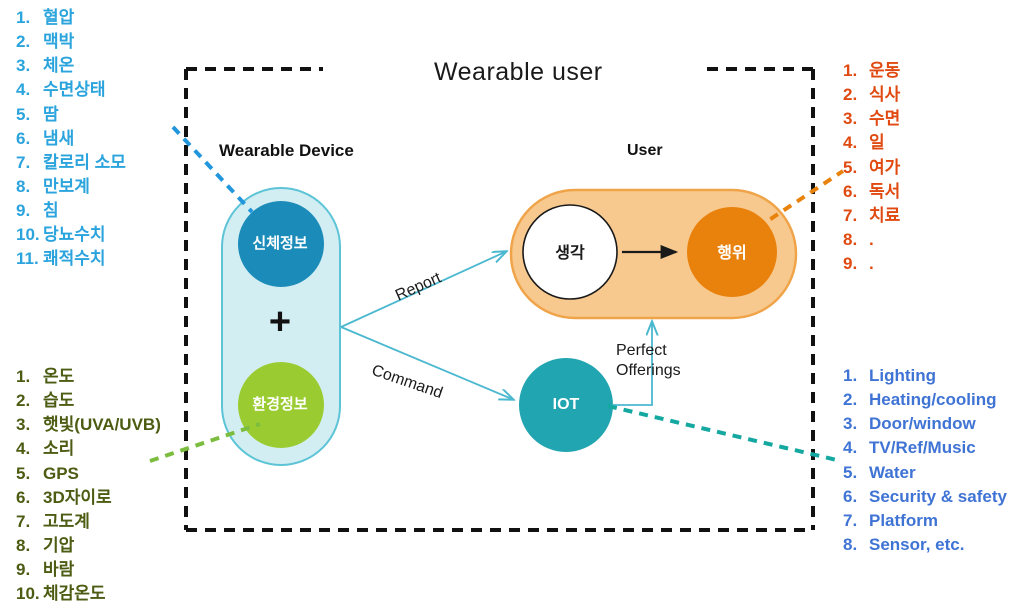 The height and width of the screenshot is (606, 1024). Describe the element at coordinates (71, 259) in the screenshot. I see `list-item: 11. 쾌적수치` at that location.